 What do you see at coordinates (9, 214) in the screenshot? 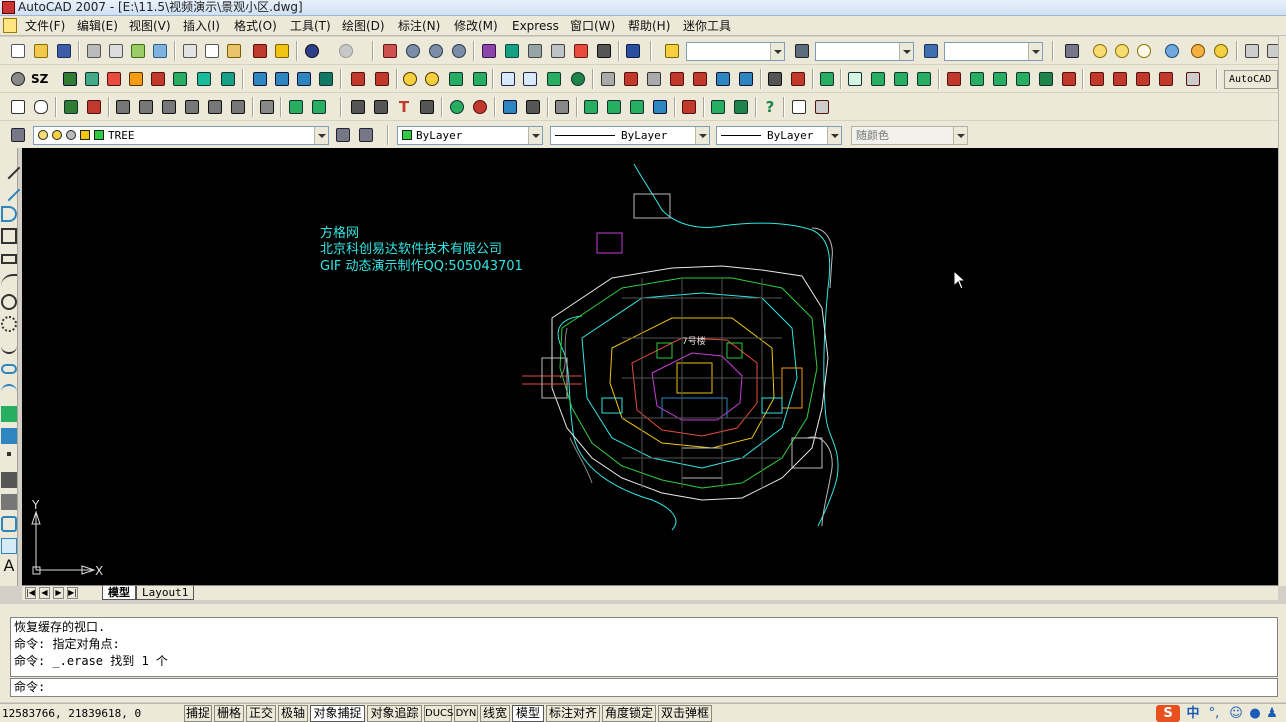
I see `polyline-icon` at bounding box center [9, 214].